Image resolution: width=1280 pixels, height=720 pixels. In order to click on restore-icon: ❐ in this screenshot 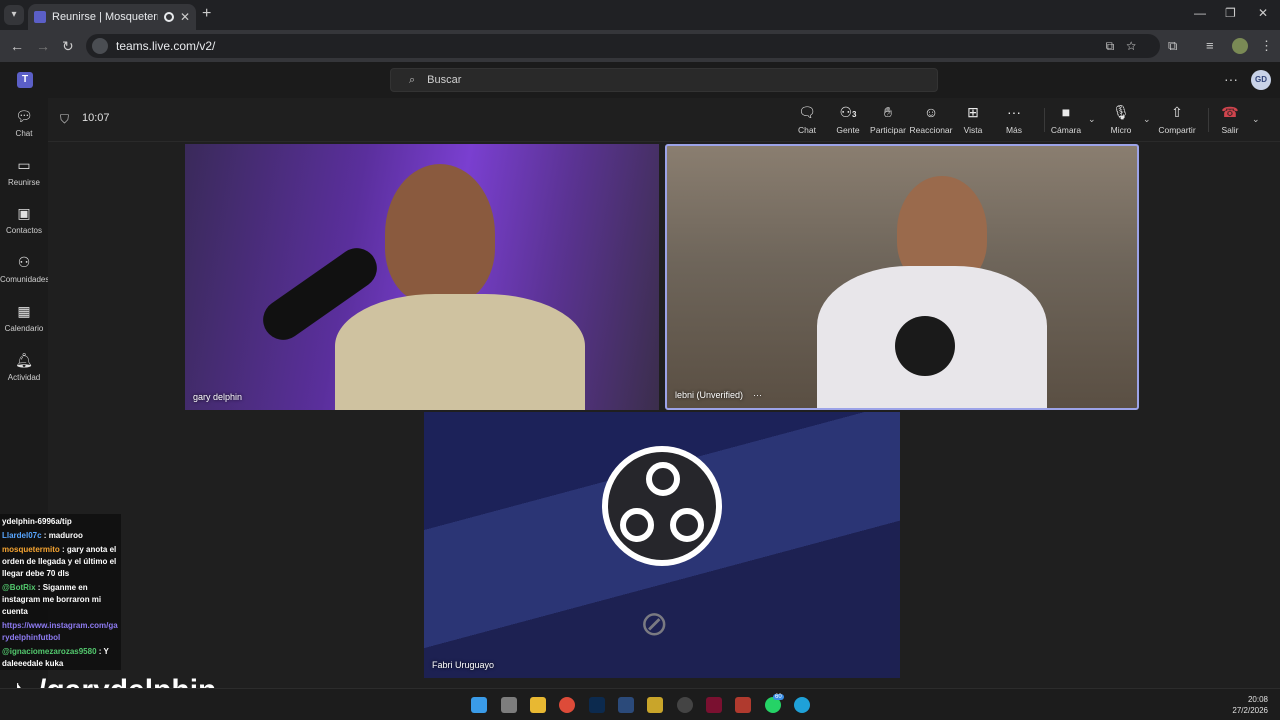, I will do `click(1230, 13)`.